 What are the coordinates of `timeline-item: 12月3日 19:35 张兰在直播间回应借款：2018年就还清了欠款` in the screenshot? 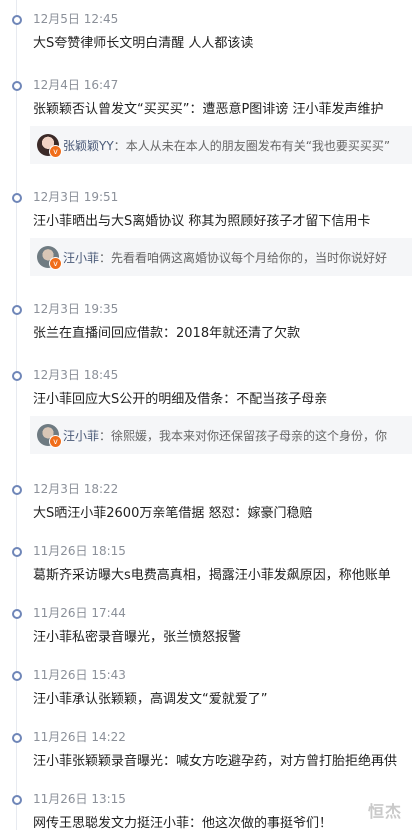 It's located at (206, 322).